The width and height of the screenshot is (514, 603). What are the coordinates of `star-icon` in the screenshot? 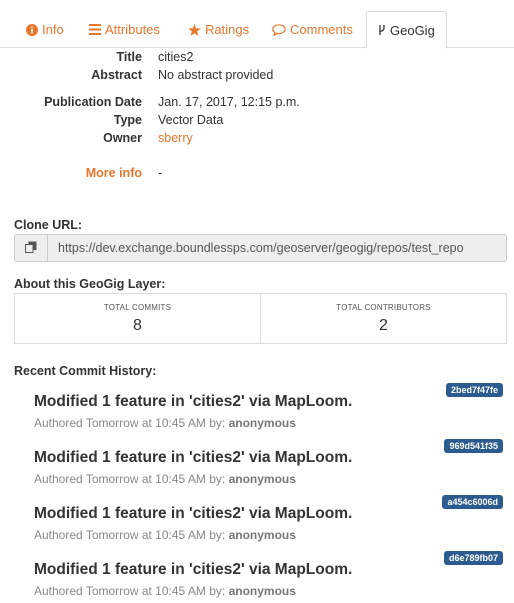 It's located at (194, 29).